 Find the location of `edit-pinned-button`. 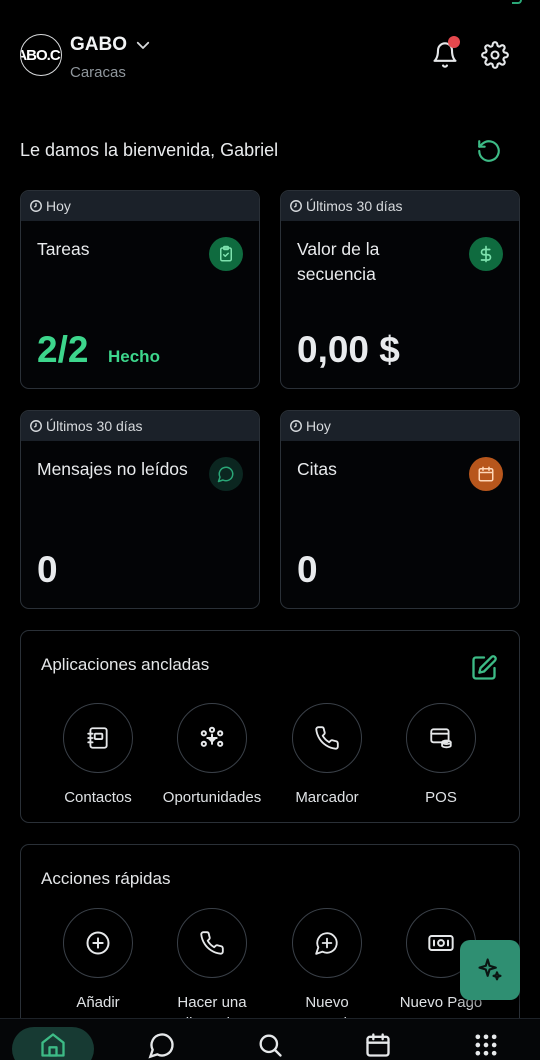

edit-pinned-button is located at coordinates (484, 668).